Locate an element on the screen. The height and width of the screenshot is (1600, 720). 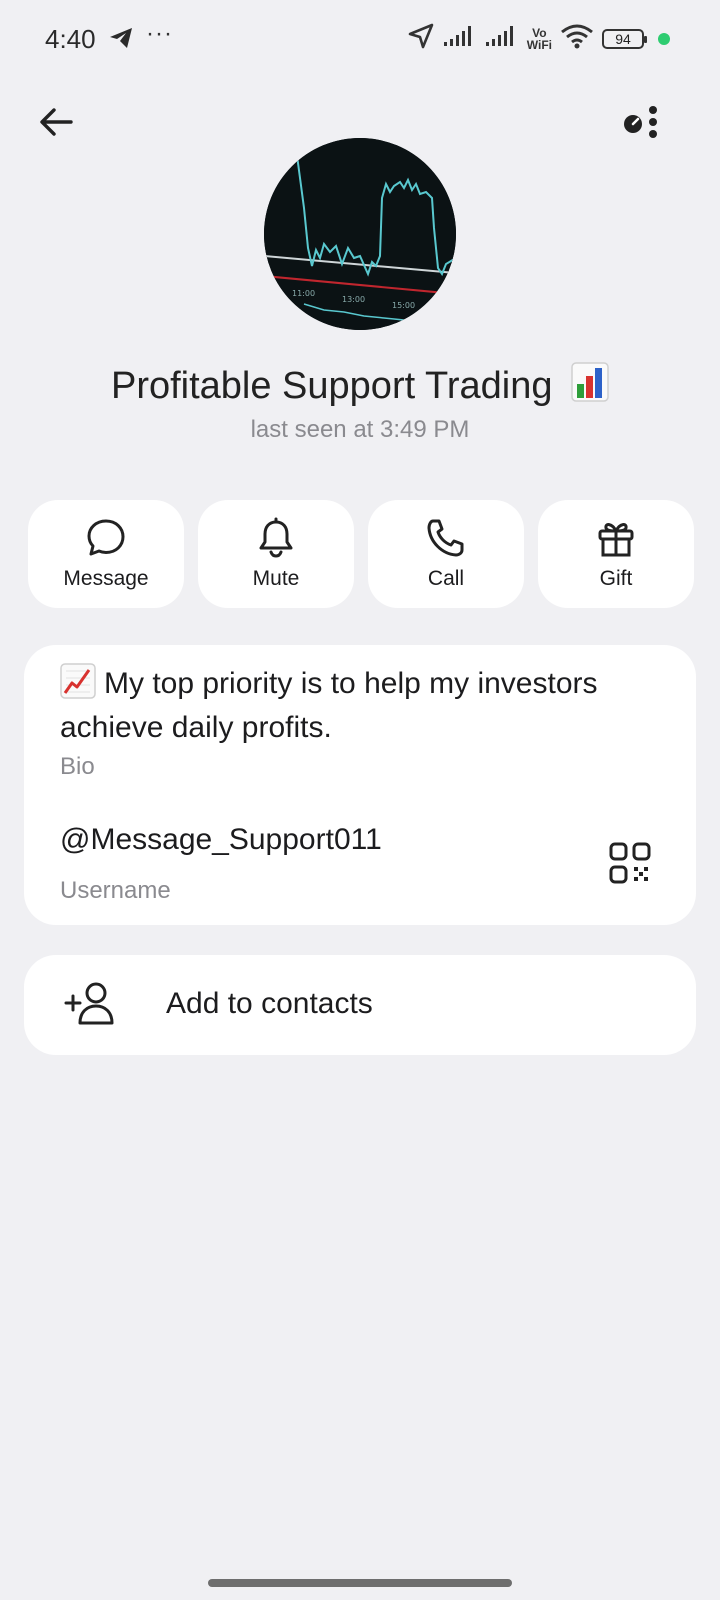
qr-code-icon is located at coordinates (630, 863).